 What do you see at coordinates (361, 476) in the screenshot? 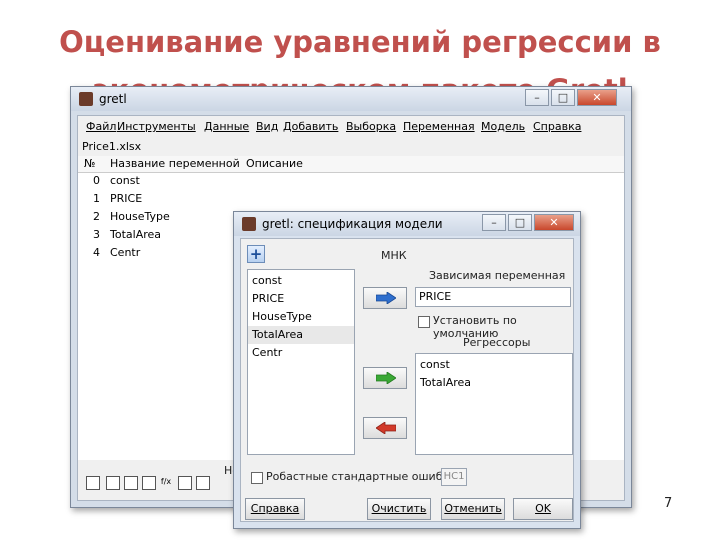
I see `robust-label: Робастные стандартные ошибки` at bounding box center [361, 476].